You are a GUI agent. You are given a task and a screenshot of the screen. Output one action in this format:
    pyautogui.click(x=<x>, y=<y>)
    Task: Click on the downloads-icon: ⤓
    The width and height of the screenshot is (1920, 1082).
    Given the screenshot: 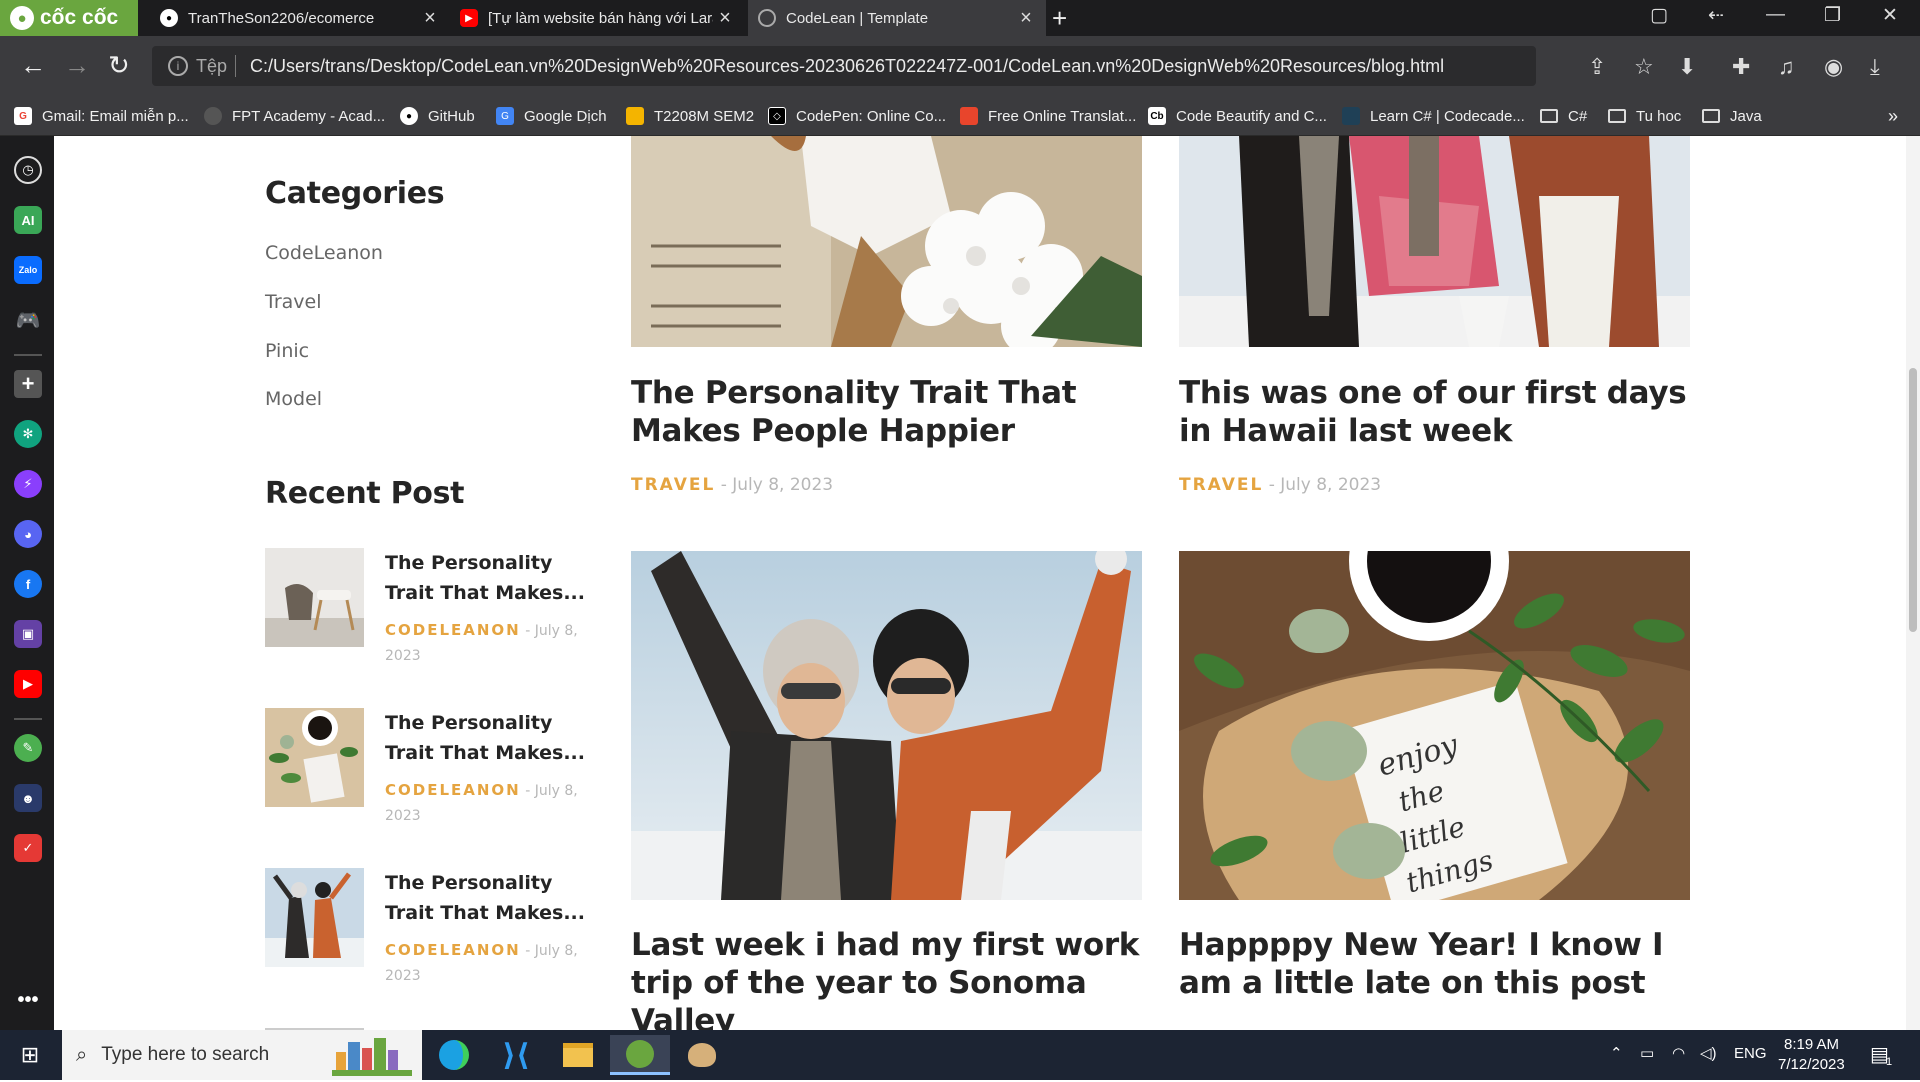 What is the action you would take?
    pyautogui.click(x=1875, y=67)
    